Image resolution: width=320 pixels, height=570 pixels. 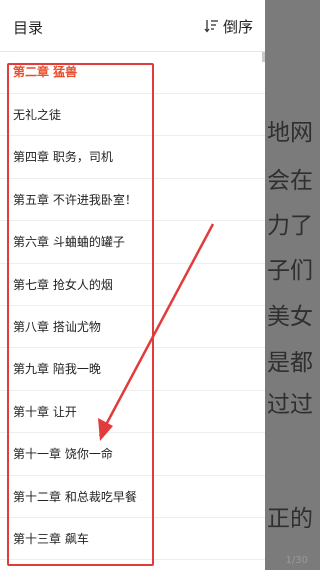 What do you see at coordinates (132, 73) in the screenshot?
I see `chapter-item-current: 第二章 猛兽` at bounding box center [132, 73].